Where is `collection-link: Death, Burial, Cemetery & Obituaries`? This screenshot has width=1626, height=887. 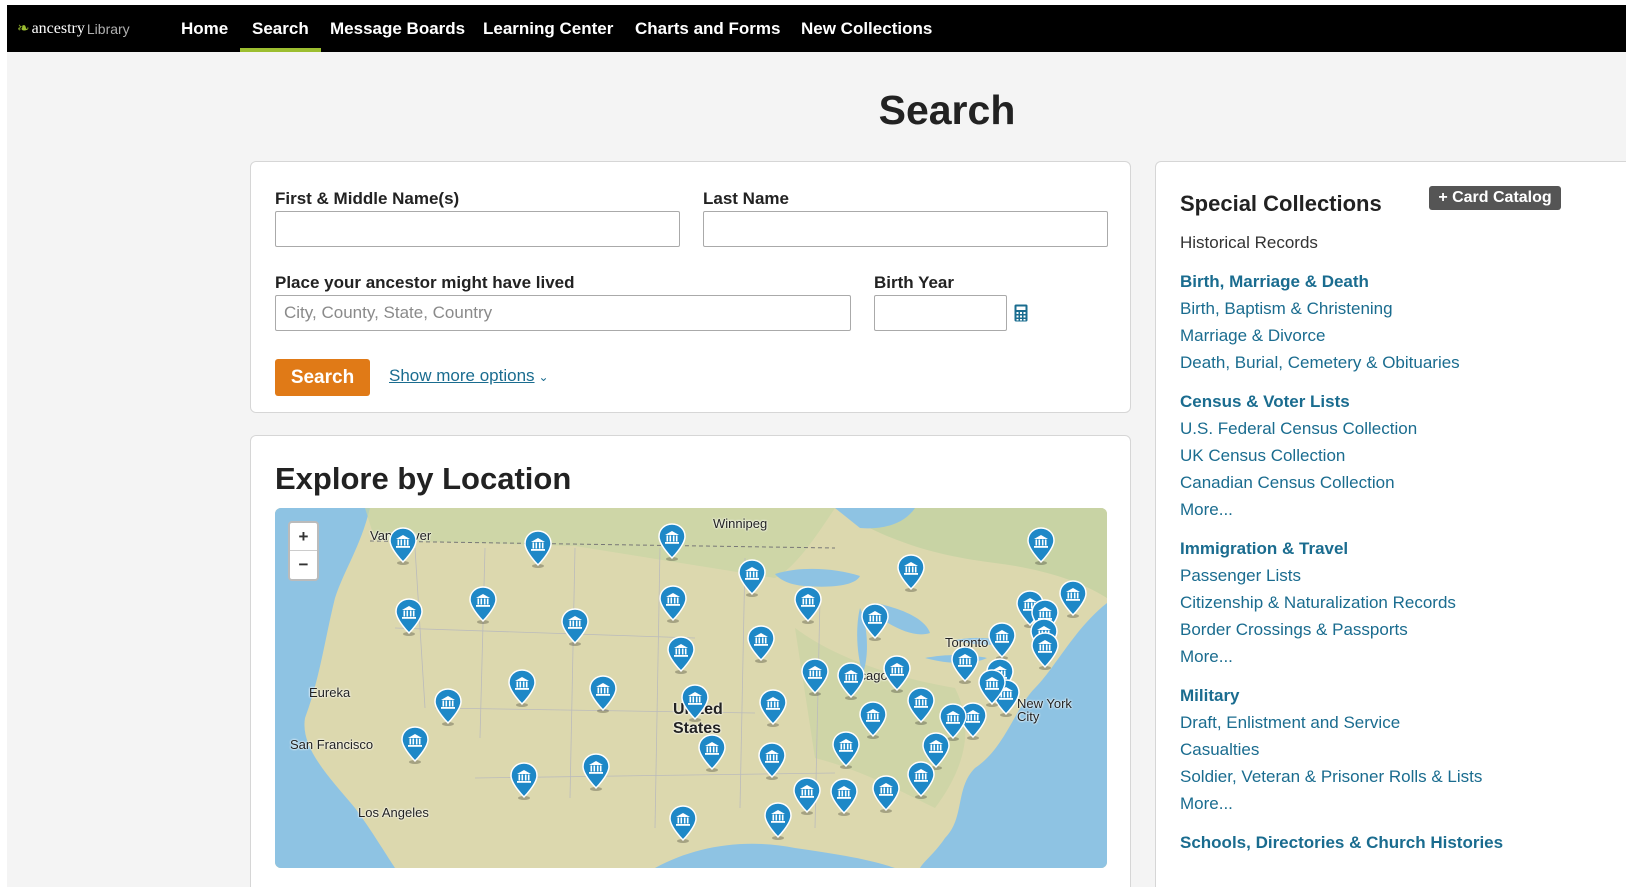
collection-link: Death, Burial, Cemetery & Obituaries is located at coordinates (1375, 362).